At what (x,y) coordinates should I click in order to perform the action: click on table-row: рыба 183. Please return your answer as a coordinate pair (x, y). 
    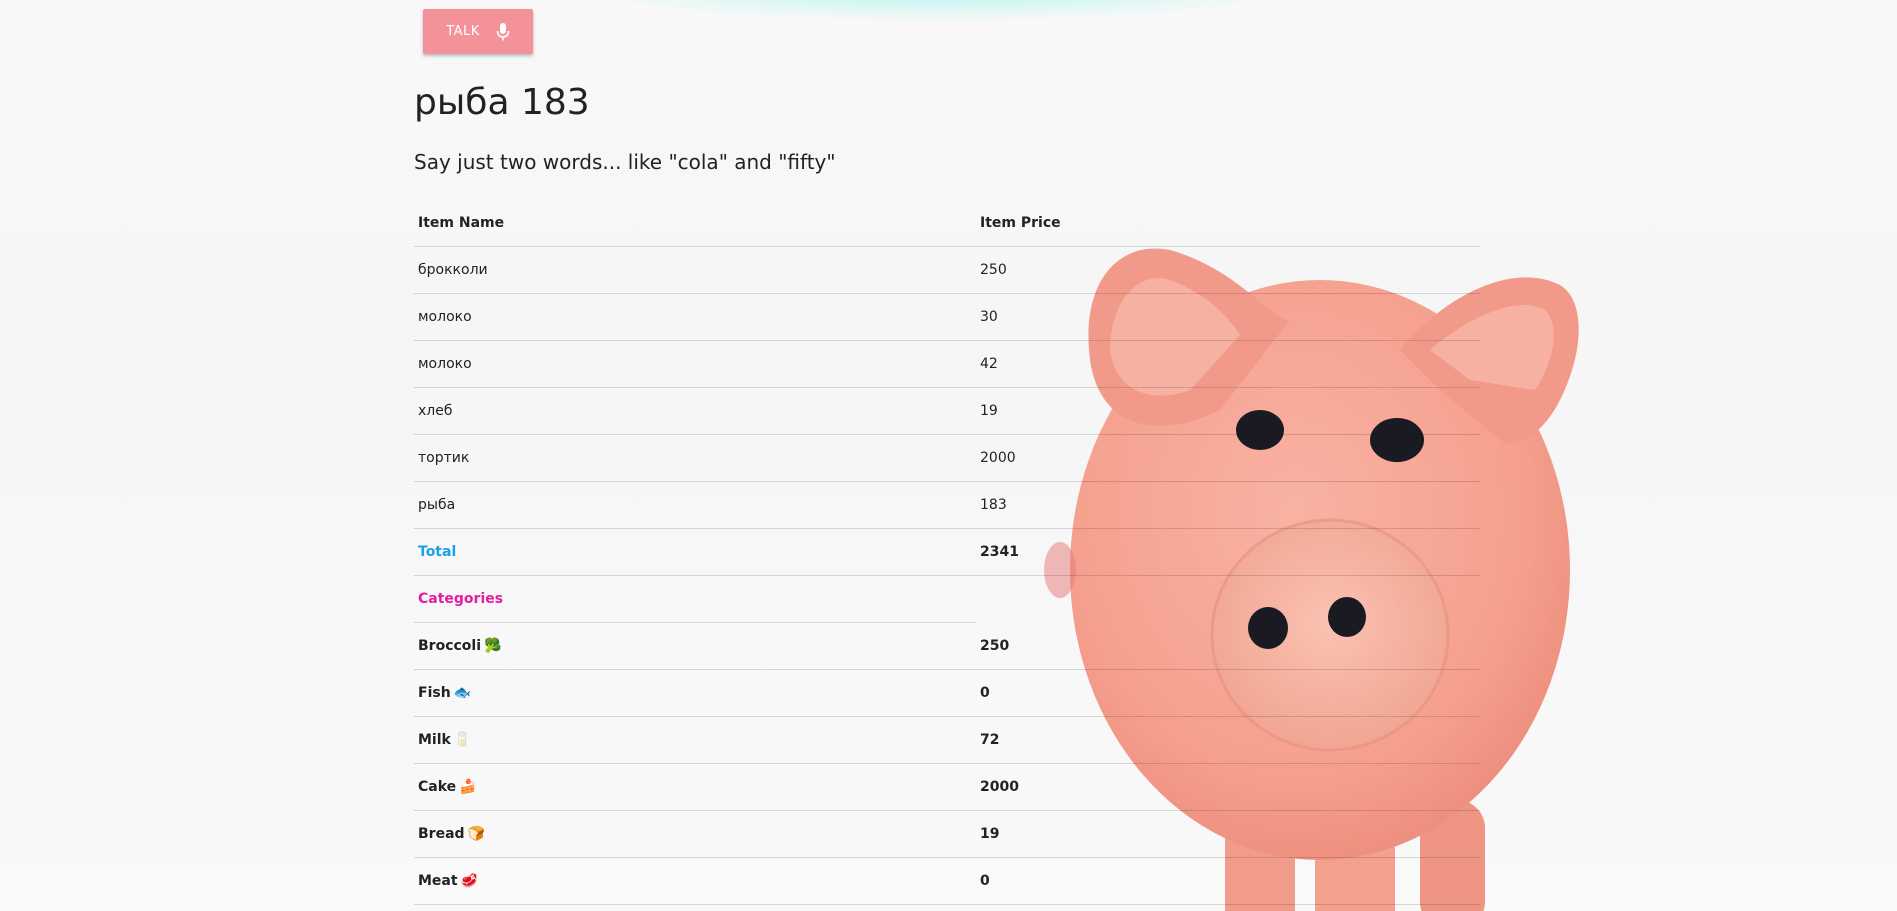
    Looking at the image, I should click on (947, 505).